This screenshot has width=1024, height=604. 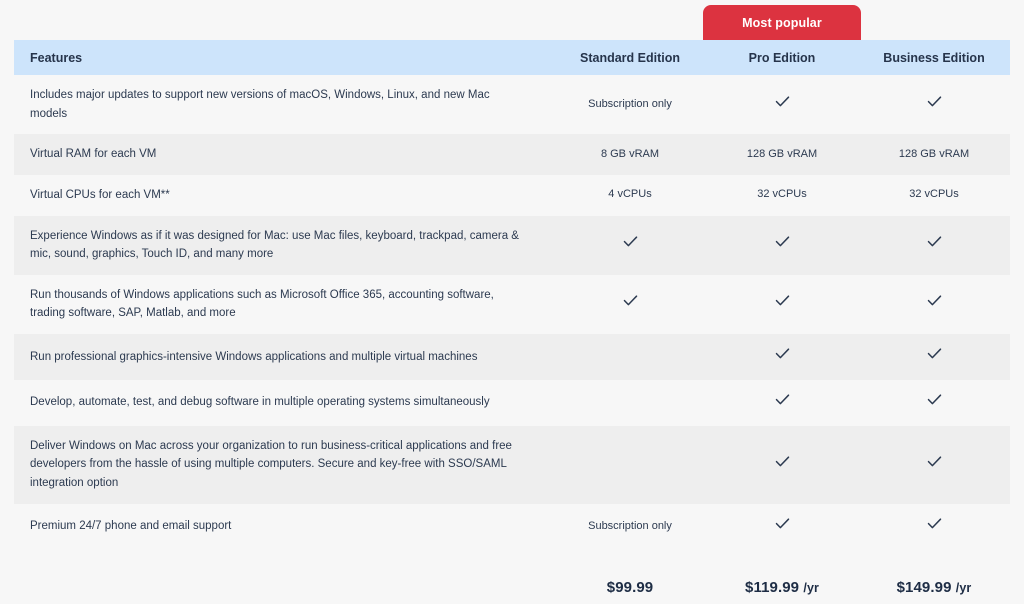 I want to click on cell-business: 32 vCPUs, so click(x=934, y=195).